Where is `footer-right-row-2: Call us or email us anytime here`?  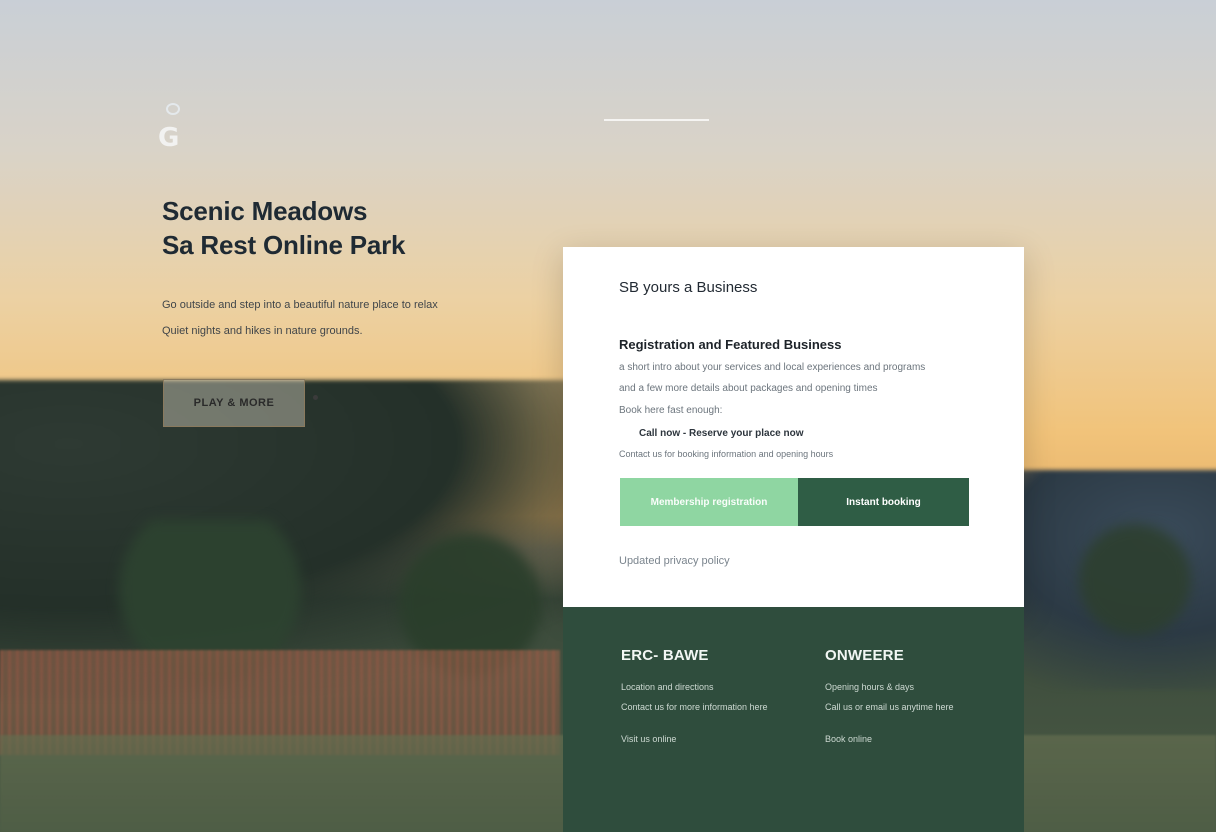
footer-right-row-2: Call us or email us anytime here is located at coordinates (925, 707).